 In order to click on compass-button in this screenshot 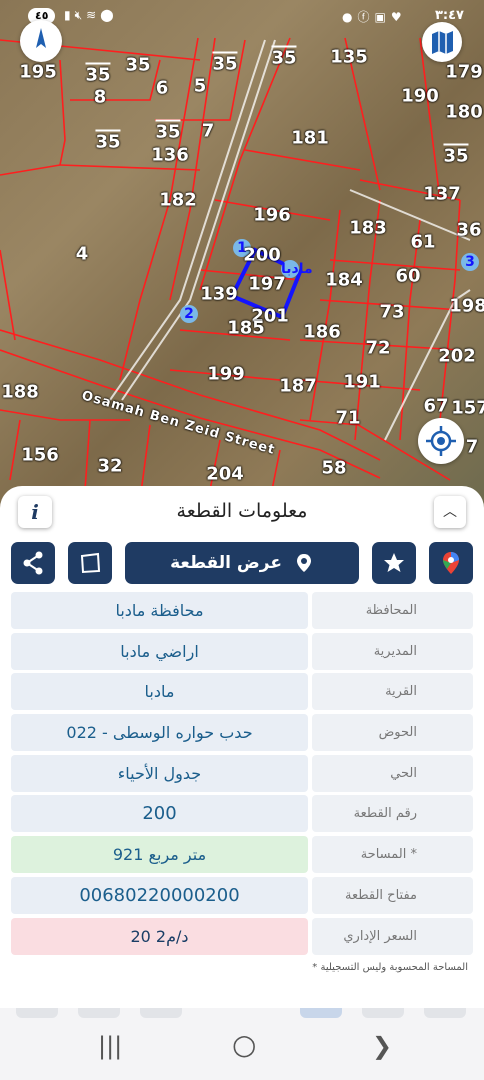, I will do `click(41, 41)`.